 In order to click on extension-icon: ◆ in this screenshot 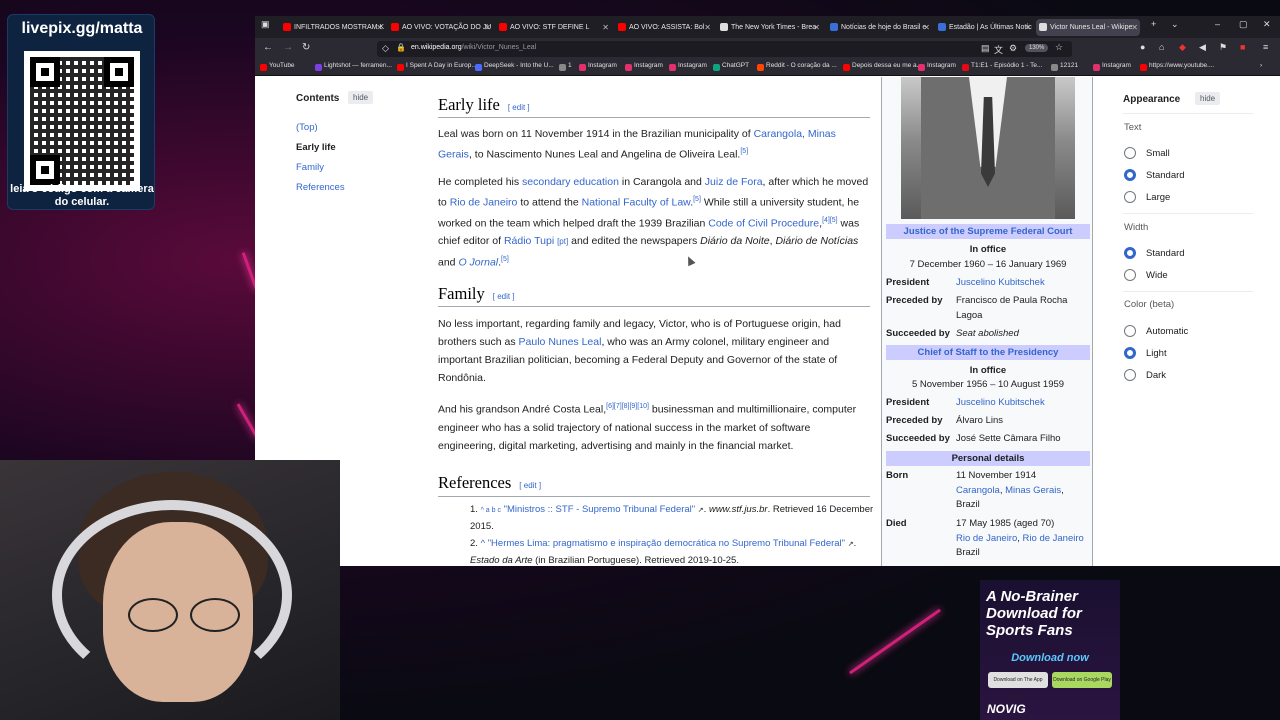, I will do `click(1182, 47)`.